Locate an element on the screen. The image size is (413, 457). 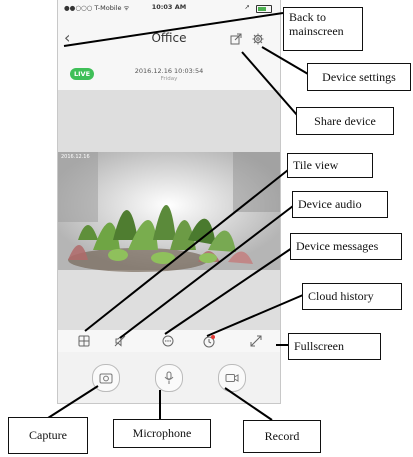
callout-microphone: Microphone is located at coordinates (162, 433).